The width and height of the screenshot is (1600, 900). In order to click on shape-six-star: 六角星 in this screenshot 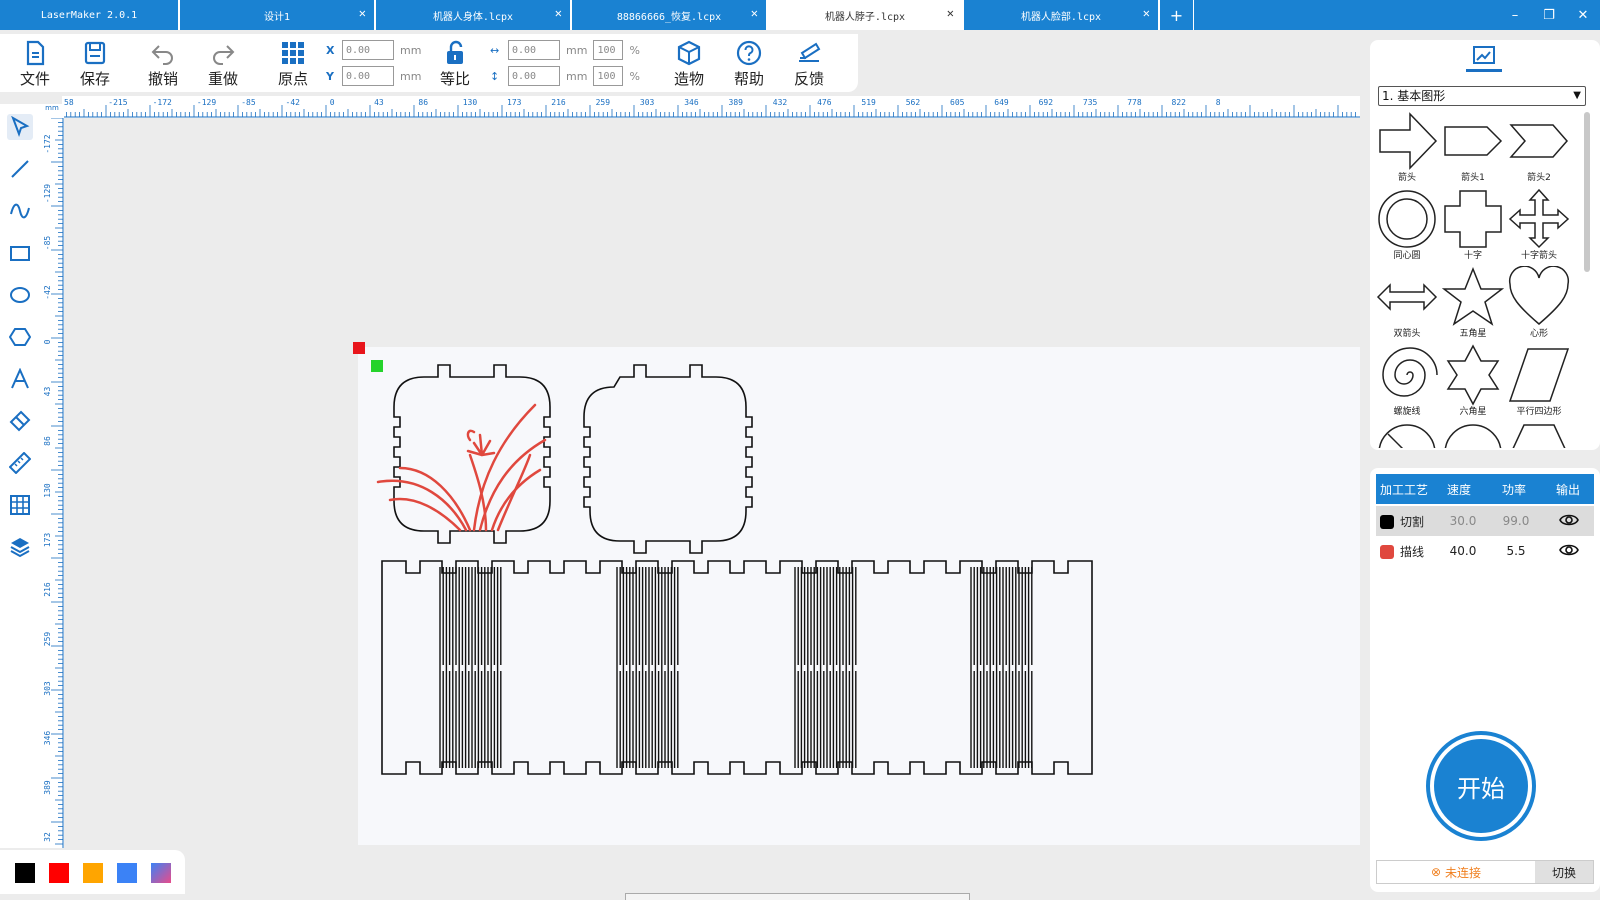, I will do `click(1473, 382)`.